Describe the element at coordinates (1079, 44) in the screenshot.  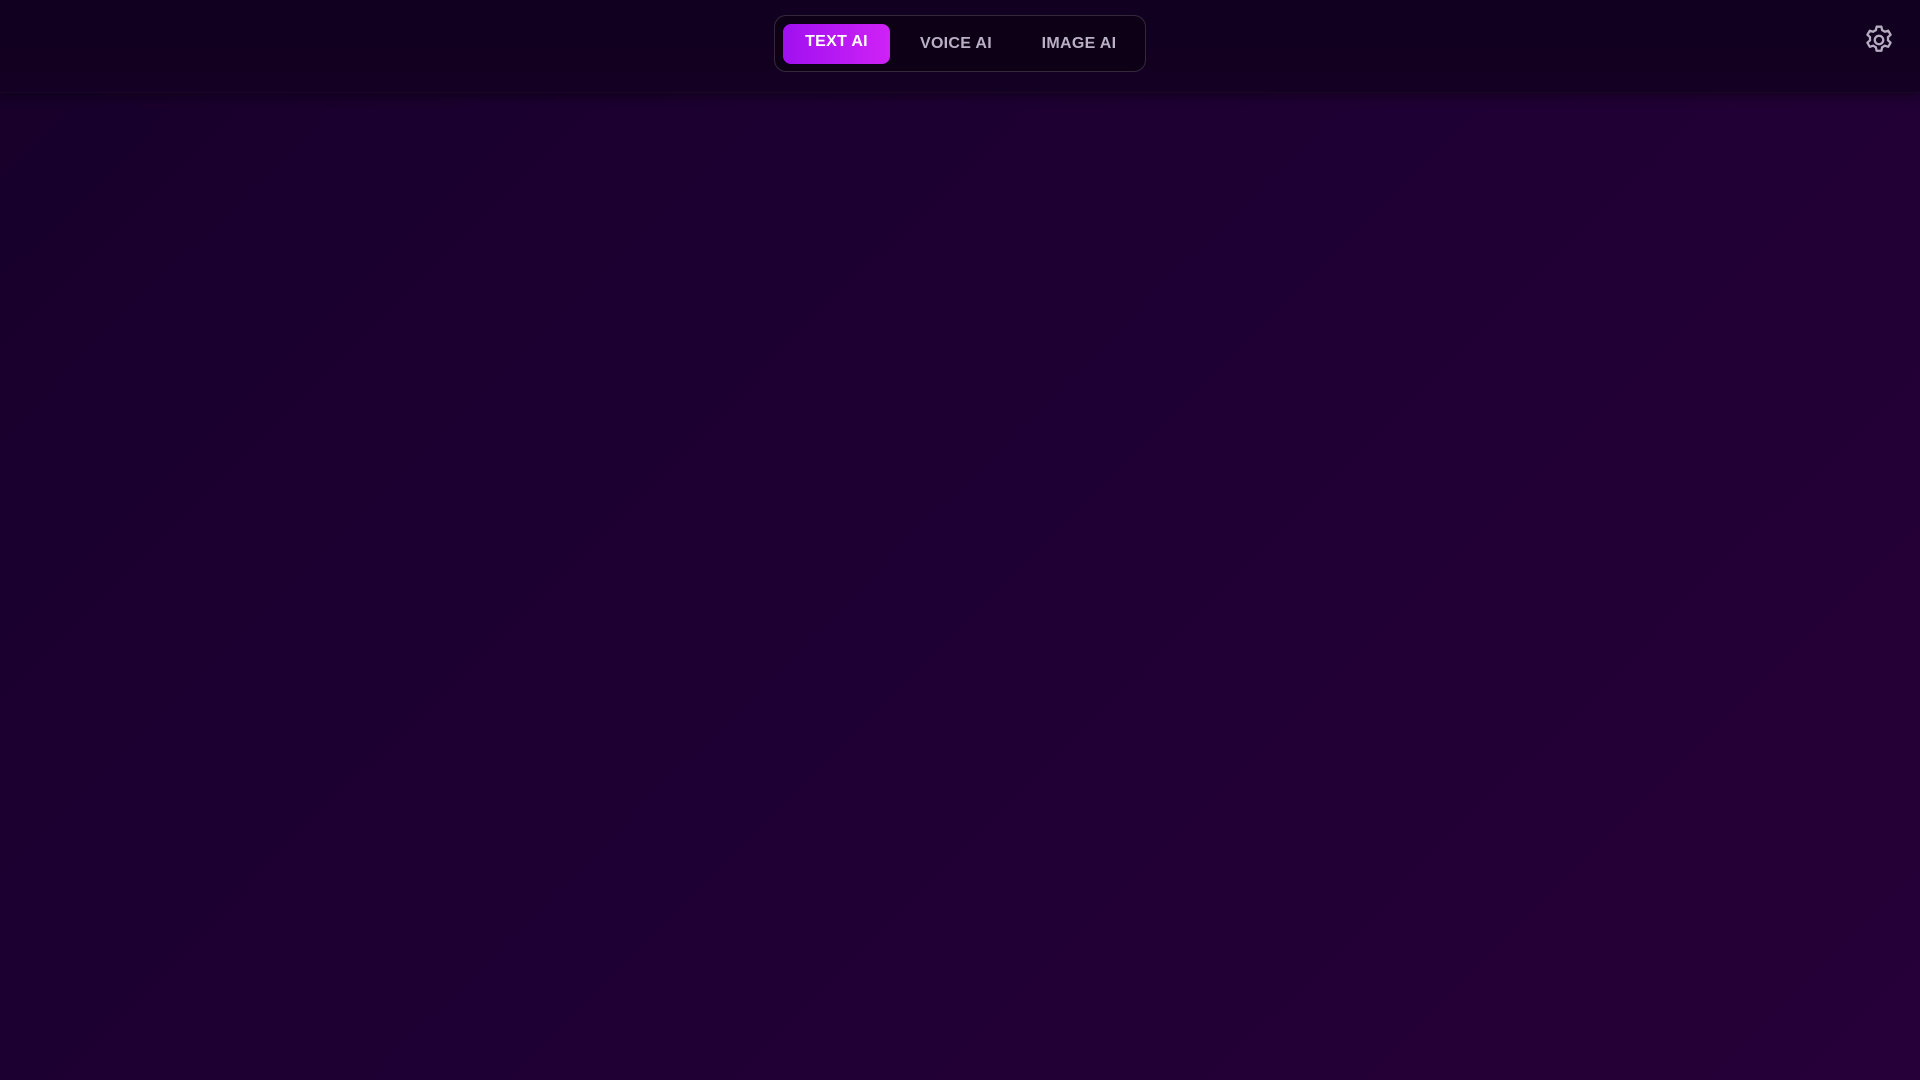
I see `tab-image-ai: IMAGE AI` at that location.